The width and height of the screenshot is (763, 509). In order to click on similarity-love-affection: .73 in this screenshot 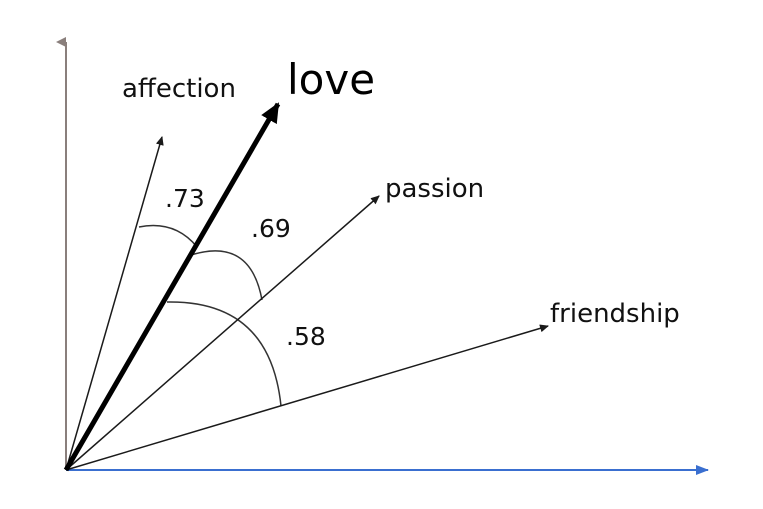, I will do `click(185, 198)`.